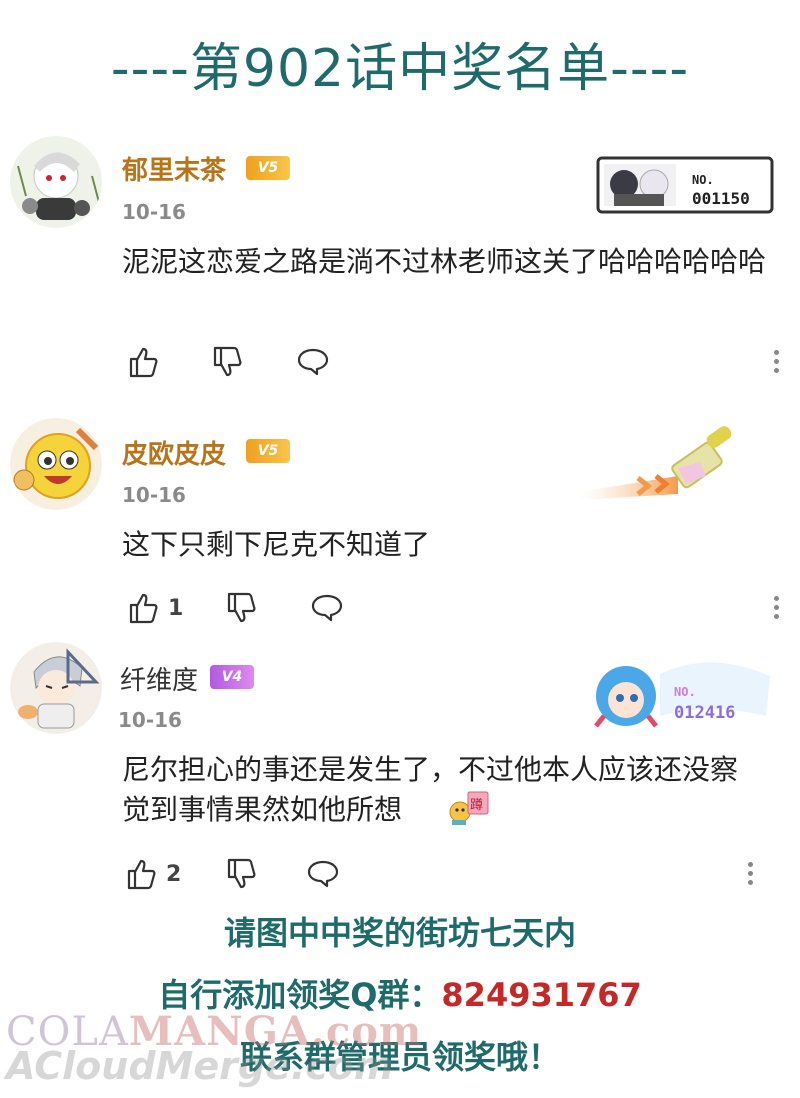  Describe the element at coordinates (176, 608) in the screenshot. I see `like-count: 1` at that location.